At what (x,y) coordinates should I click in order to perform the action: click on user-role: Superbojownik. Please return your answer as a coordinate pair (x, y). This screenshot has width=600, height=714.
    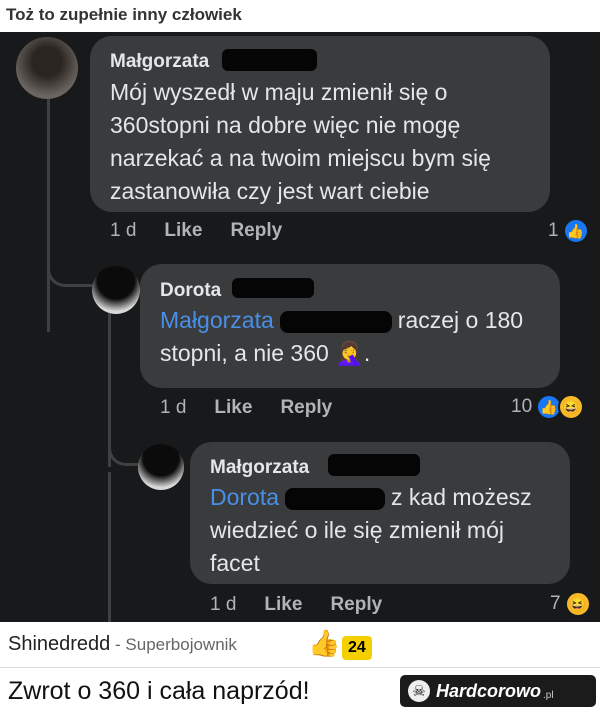
    Looking at the image, I should click on (181, 644).